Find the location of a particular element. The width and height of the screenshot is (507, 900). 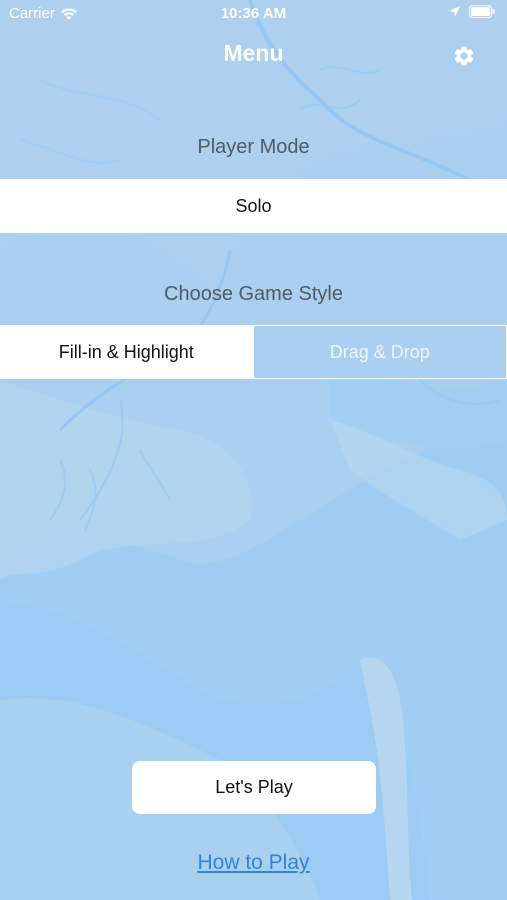

how-to-play-link: How to Play is located at coordinates (253, 863).